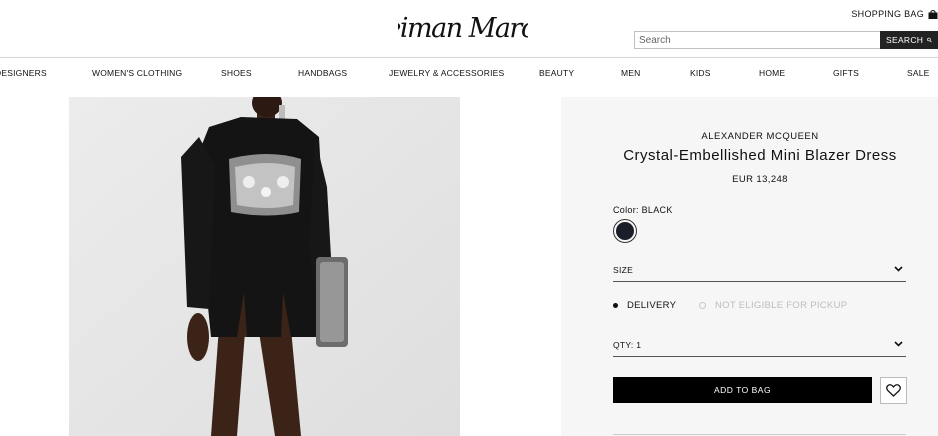 This screenshot has width=938, height=436. I want to click on shopping-bag-link: SHOPPING BAG, so click(894, 14).